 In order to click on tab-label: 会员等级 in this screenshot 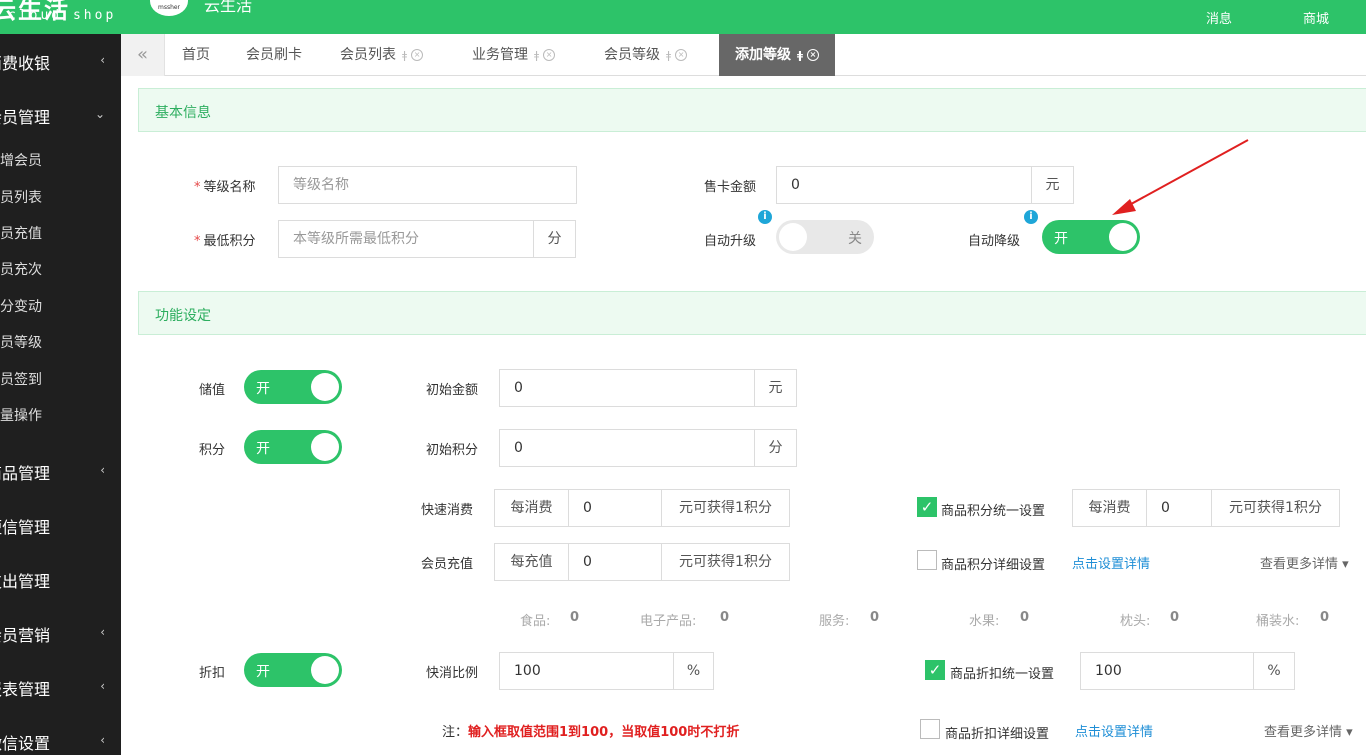, I will do `click(632, 55)`.